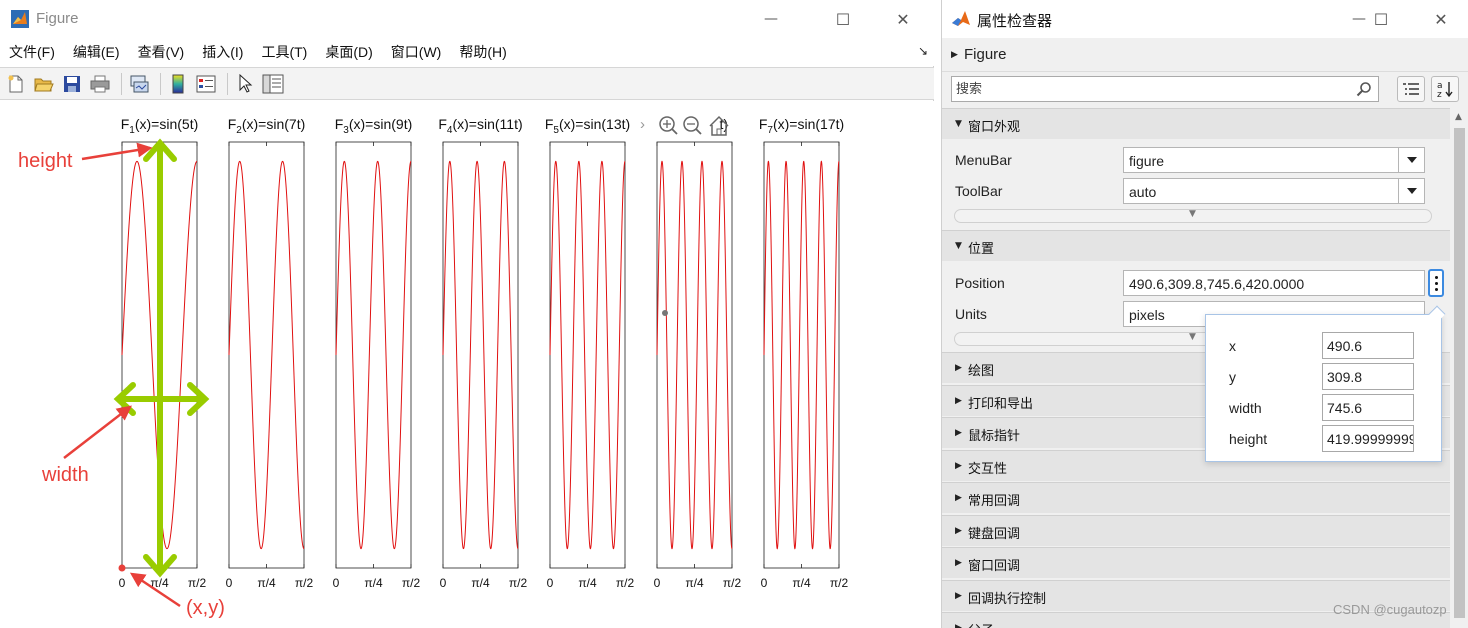  What do you see at coordinates (961, 18) in the screenshot?
I see `matlab-logo-icon` at bounding box center [961, 18].